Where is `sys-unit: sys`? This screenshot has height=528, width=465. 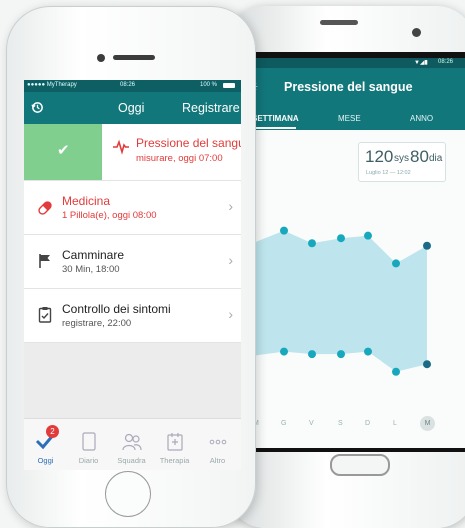
sys-unit: sys is located at coordinates (401, 158).